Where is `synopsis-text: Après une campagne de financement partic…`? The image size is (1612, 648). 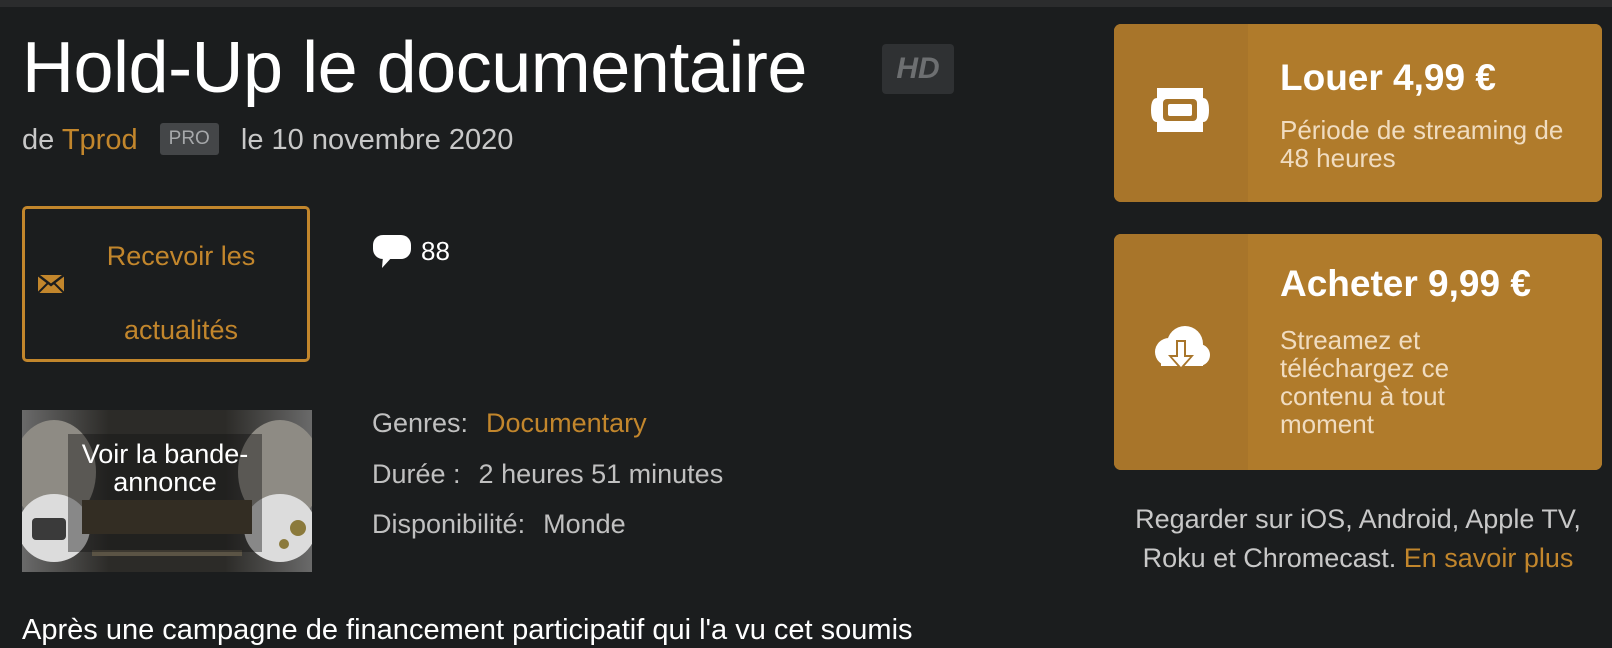 synopsis-text: Après une campagne de financement partic… is located at coordinates (467, 630).